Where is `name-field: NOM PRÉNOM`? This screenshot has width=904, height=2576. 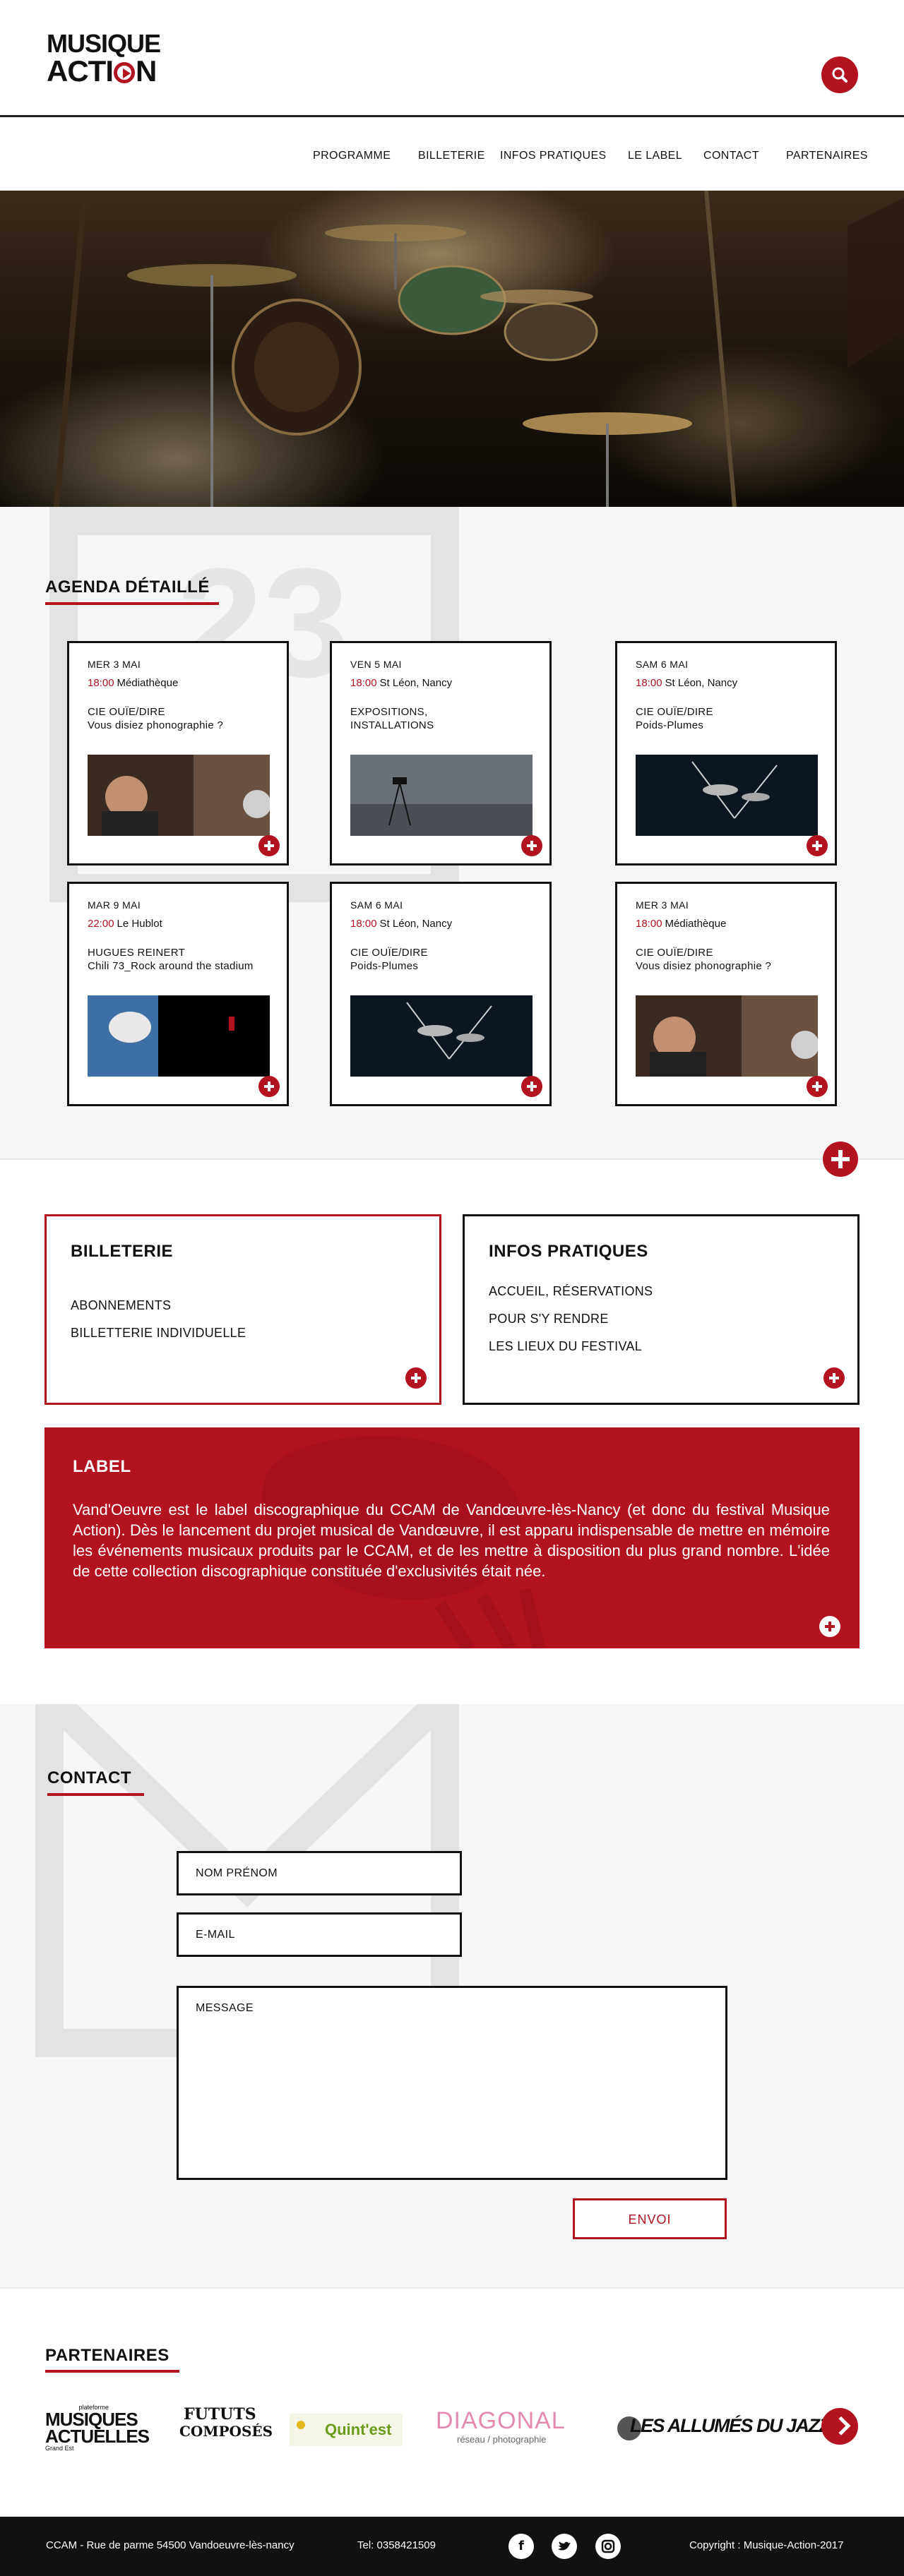
name-field: NOM PRÉNOM is located at coordinates (319, 1873).